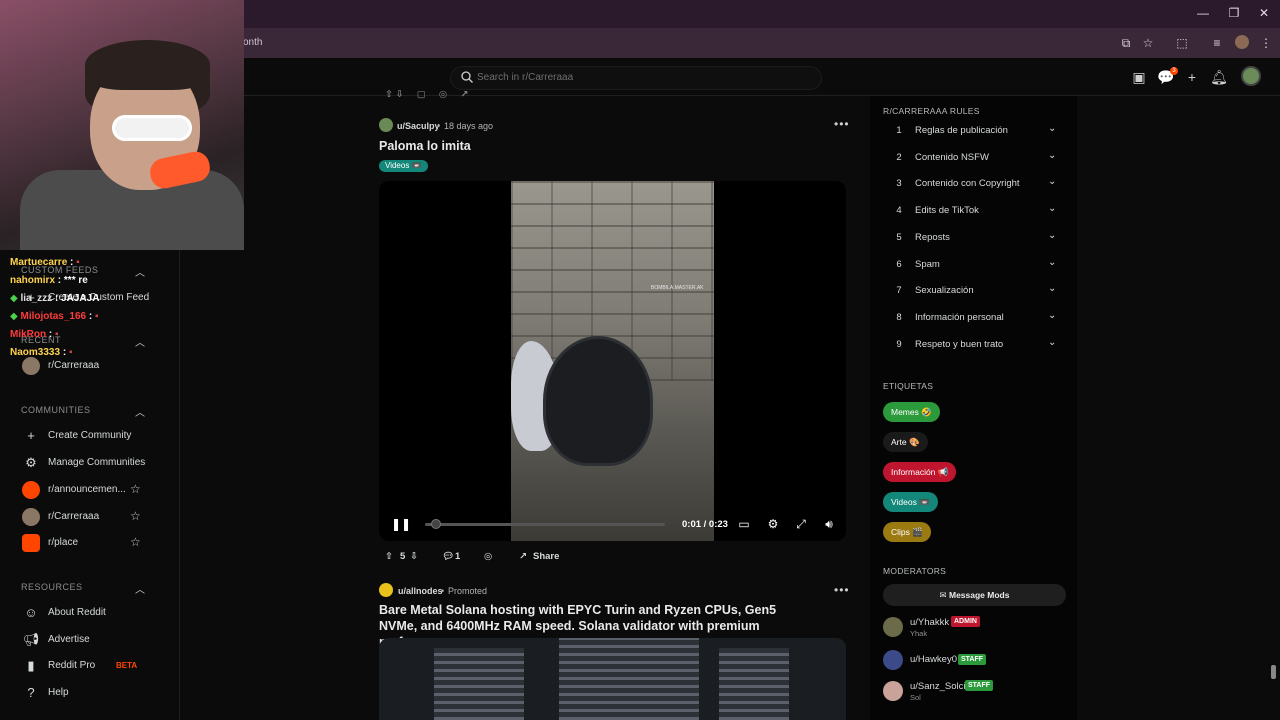 This screenshot has width=1280, height=720. I want to click on url-text: onth, so click(252, 42).